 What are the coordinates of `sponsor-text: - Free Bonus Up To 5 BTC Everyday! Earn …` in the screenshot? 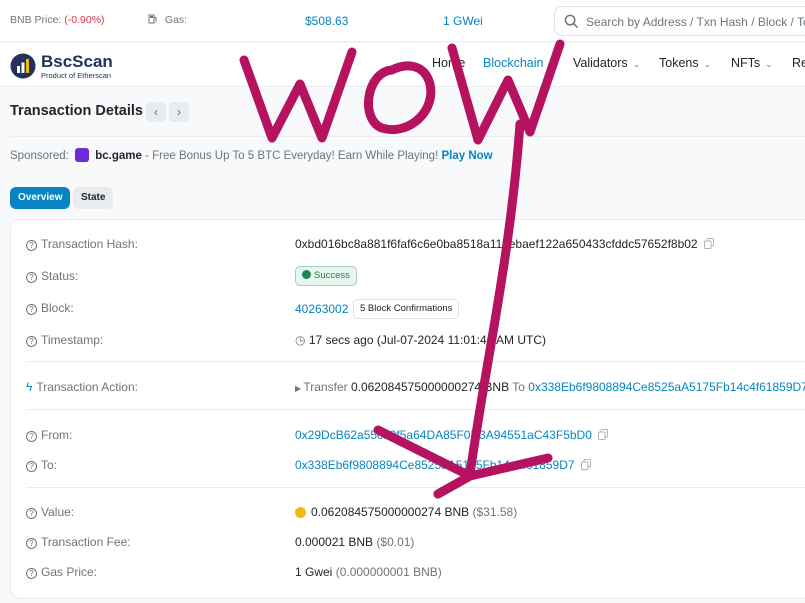 It's located at (292, 156).